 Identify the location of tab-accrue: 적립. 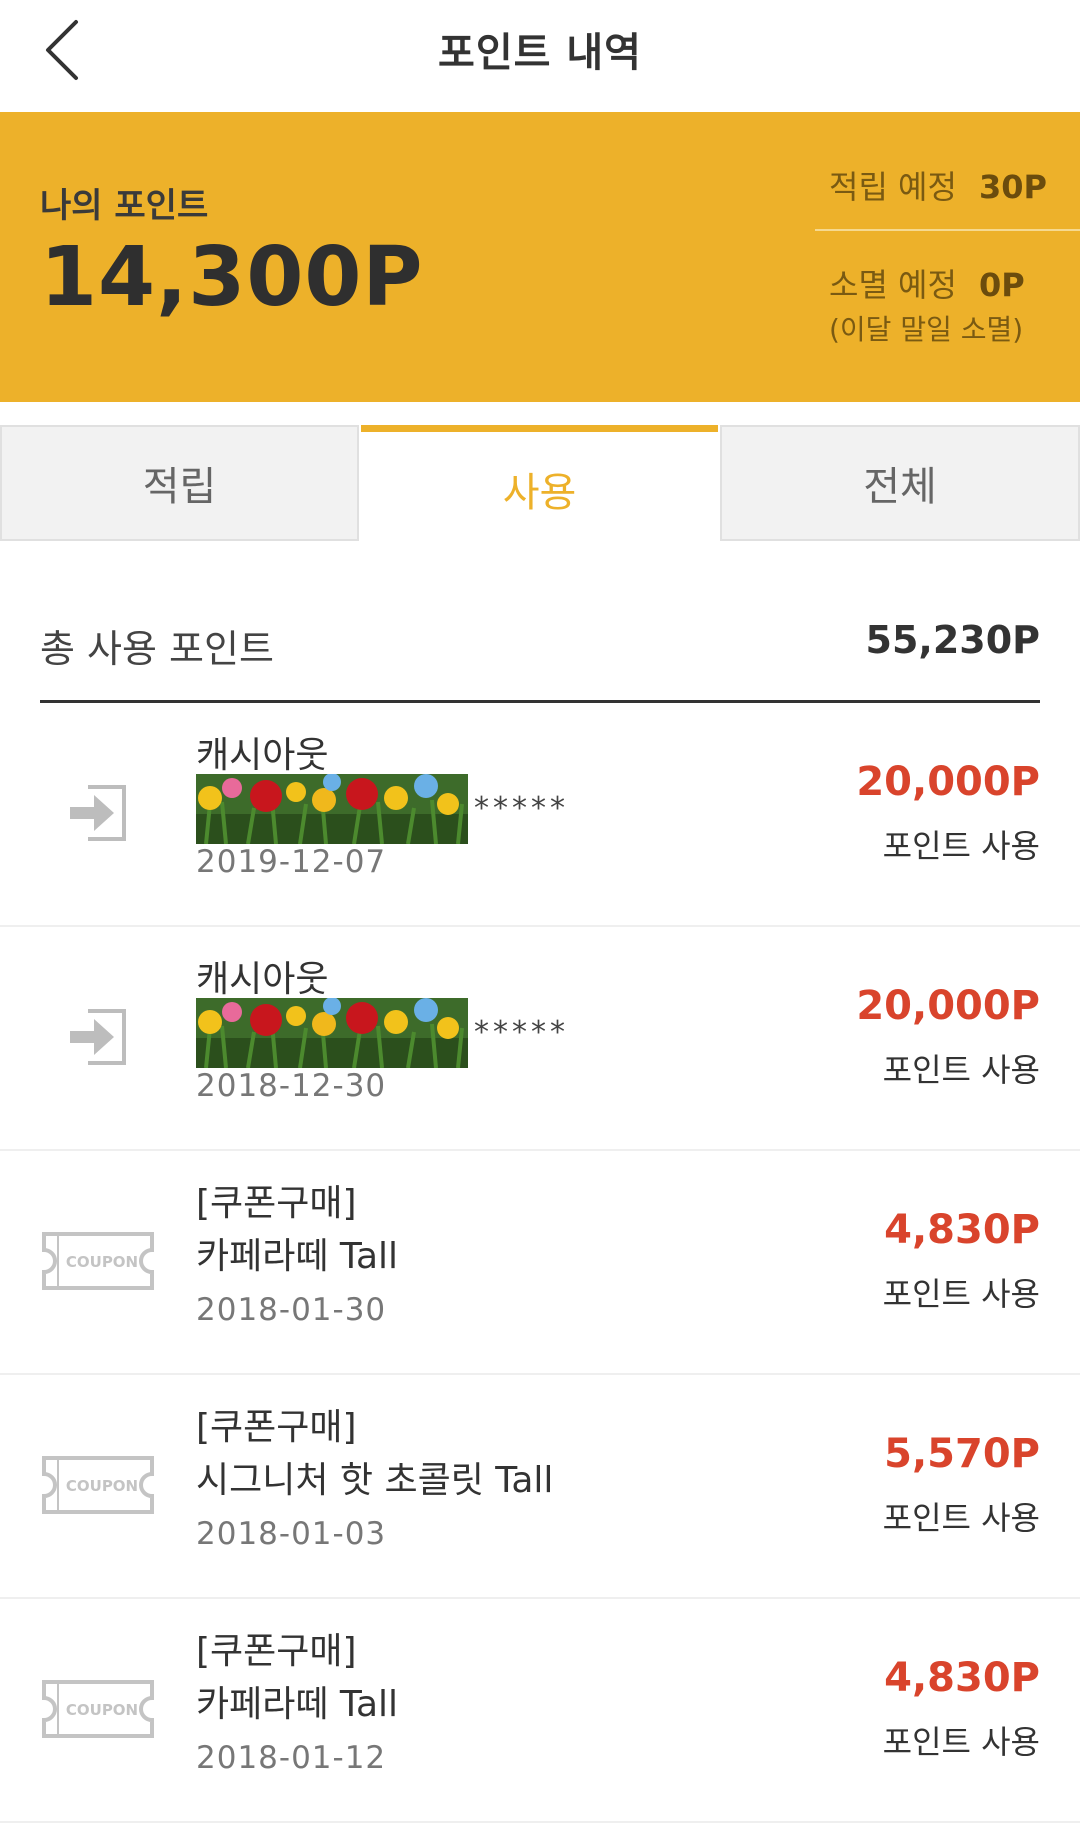
(179, 483).